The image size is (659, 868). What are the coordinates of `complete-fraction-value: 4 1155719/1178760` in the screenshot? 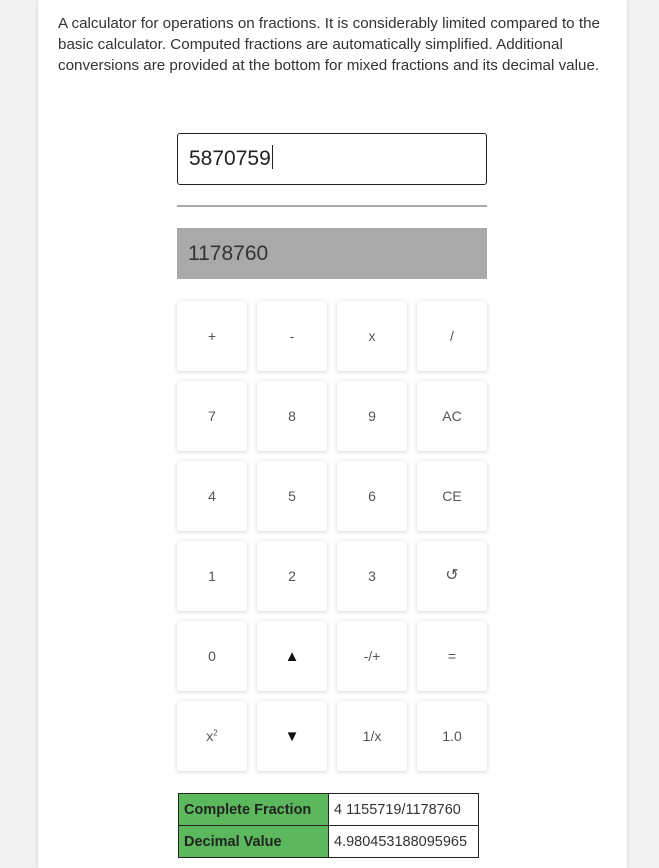 It's located at (403, 809).